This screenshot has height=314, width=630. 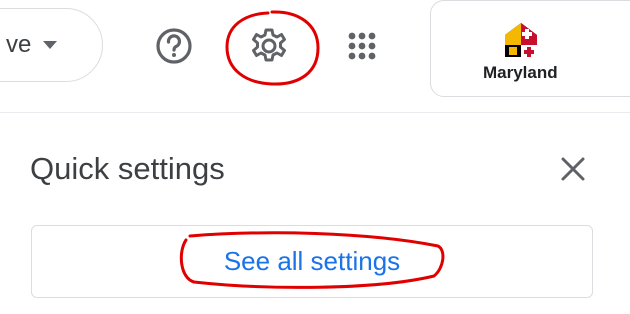 What do you see at coordinates (520, 72) in the screenshot?
I see `account-org-name: Maryland` at bounding box center [520, 72].